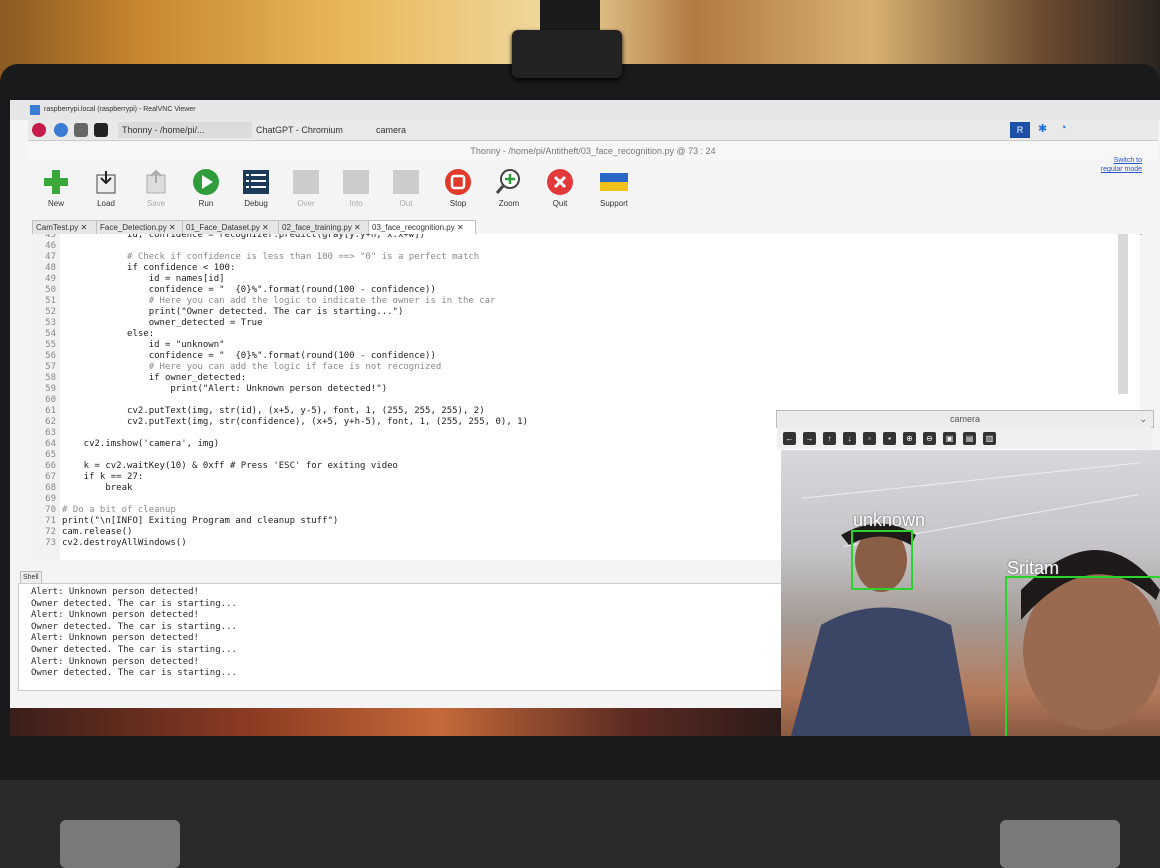  What do you see at coordinates (909, 438) in the screenshot?
I see `zoom-in-icon: ⊕` at bounding box center [909, 438].